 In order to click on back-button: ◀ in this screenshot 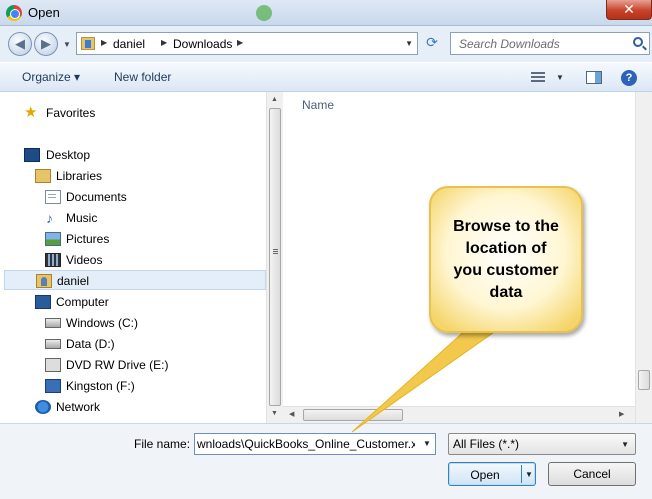, I will do `click(20, 44)`.